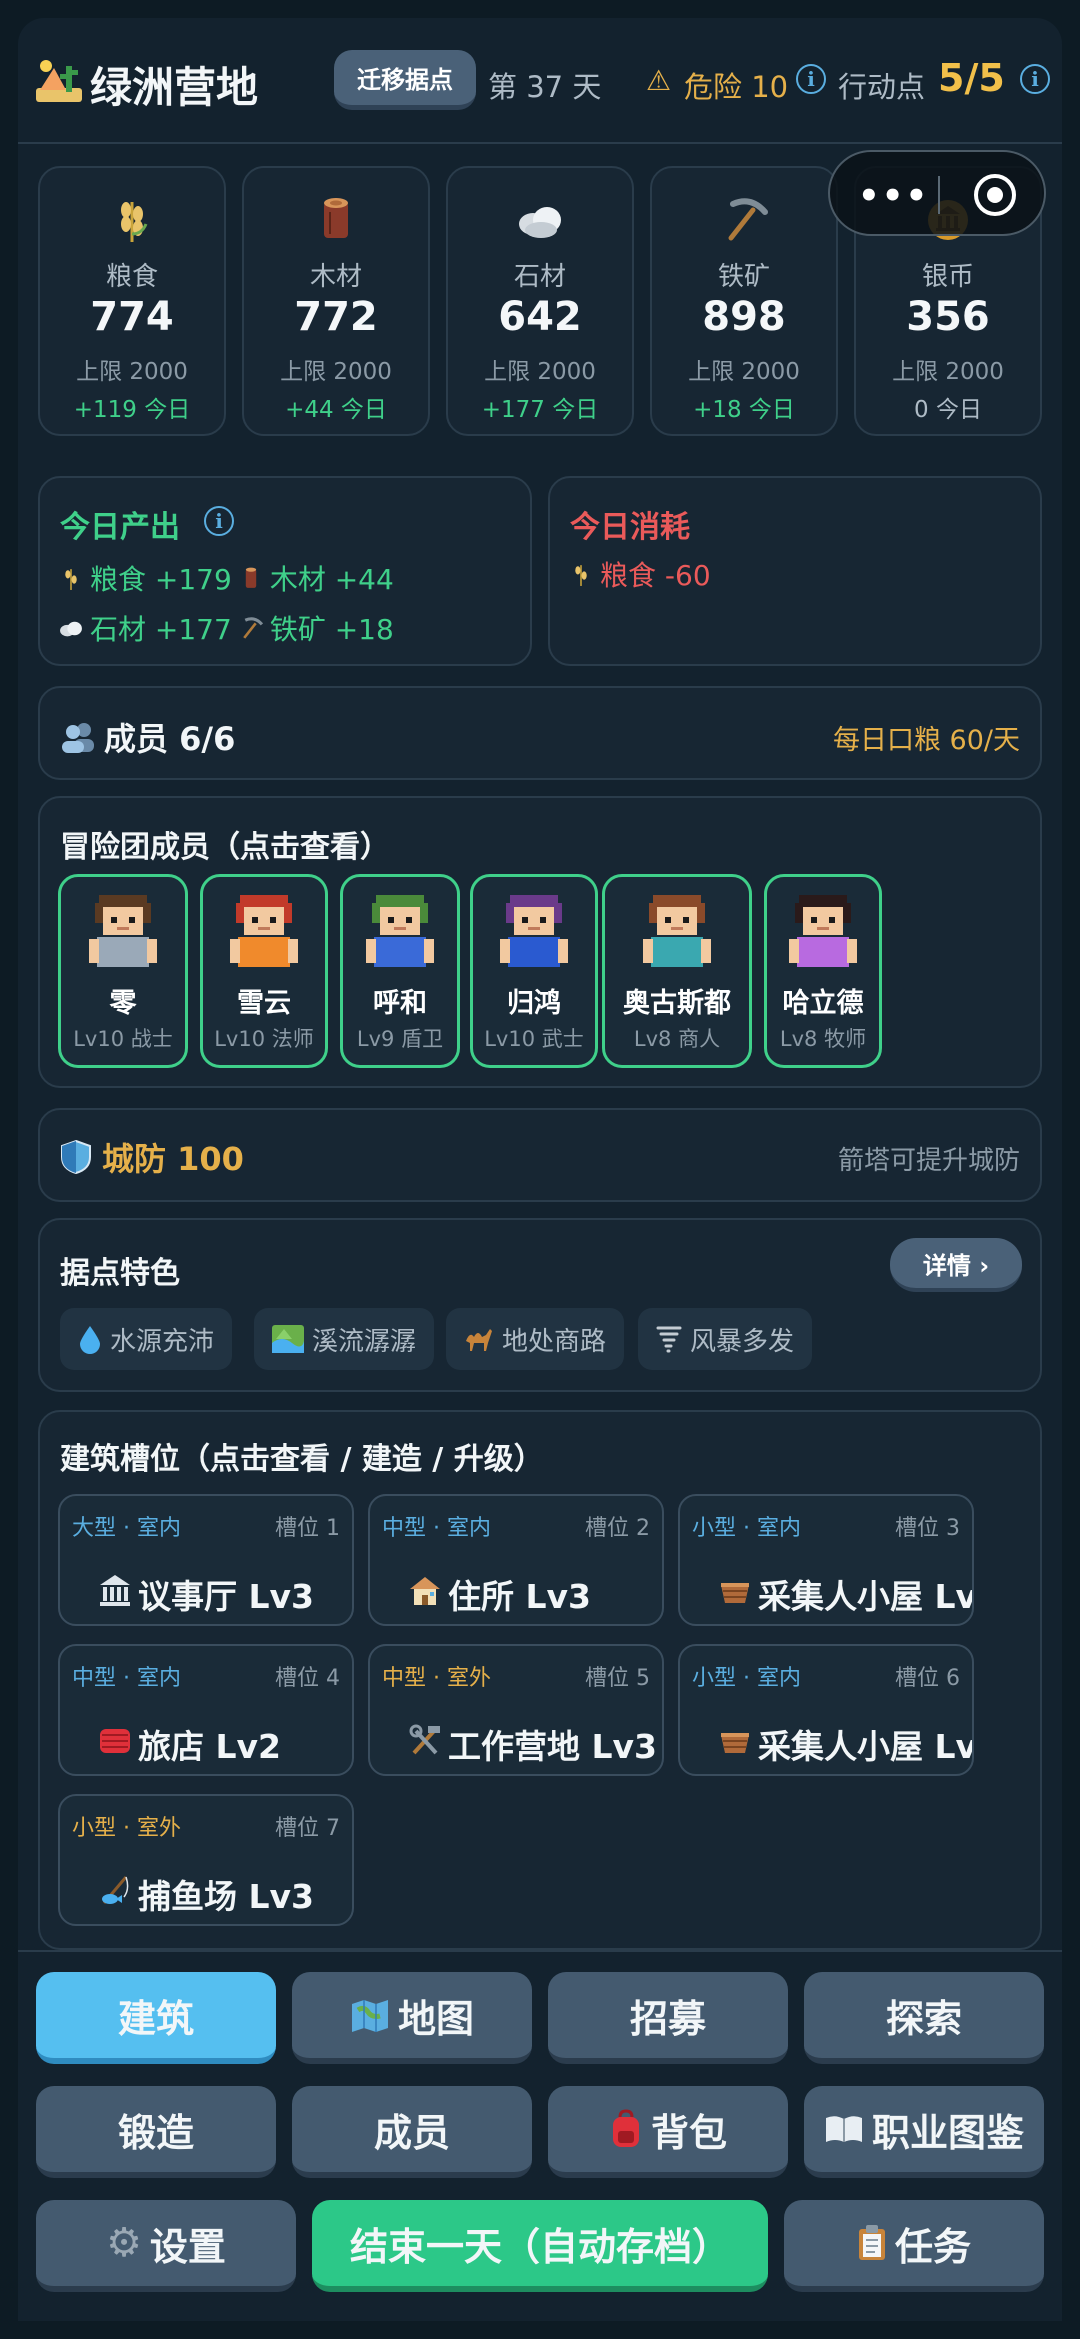  What do you see at coordinates (735, 1744) in the screenshot?
I see `basket-icon` at bounding box center [735, 1744].